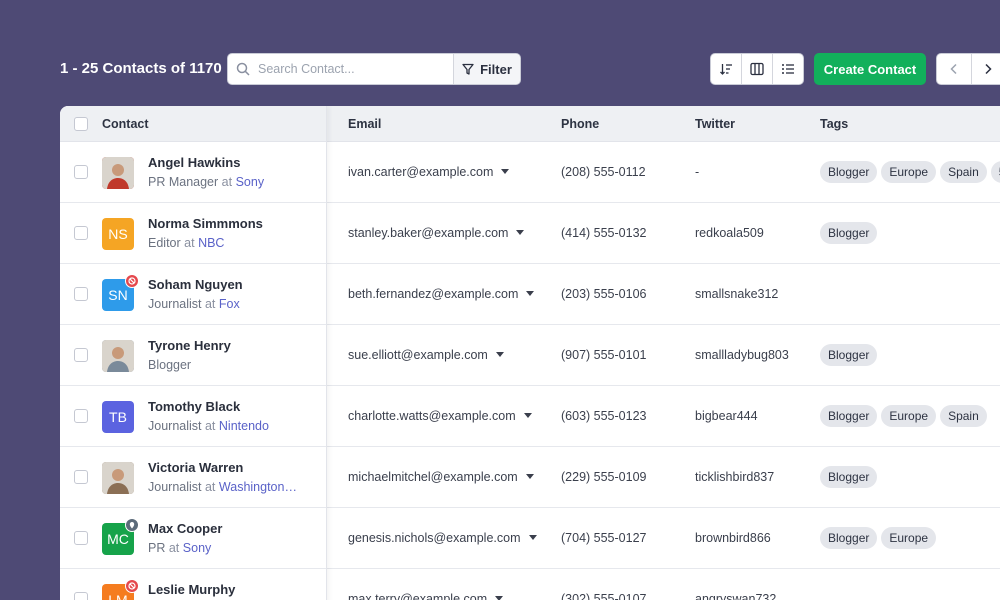 Image resolution: width=1000 pixels, height=600 pixels. I want to click on phone-cell: (203) 555-0106, so click(604, 294).